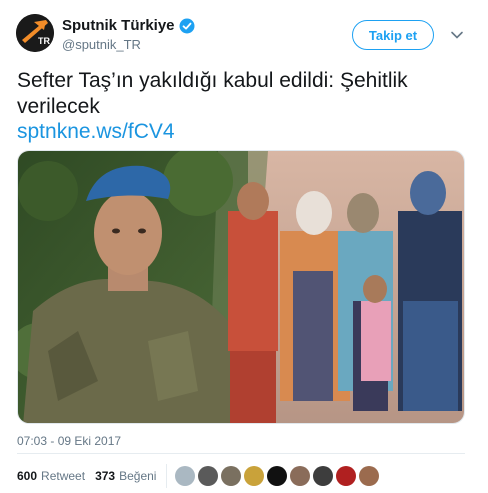 The height and width of the screenshot is (493, 488). Describe the element at coordinates (63, 476) in the screenshot. I see `retweet-label: Retweet` at that location.